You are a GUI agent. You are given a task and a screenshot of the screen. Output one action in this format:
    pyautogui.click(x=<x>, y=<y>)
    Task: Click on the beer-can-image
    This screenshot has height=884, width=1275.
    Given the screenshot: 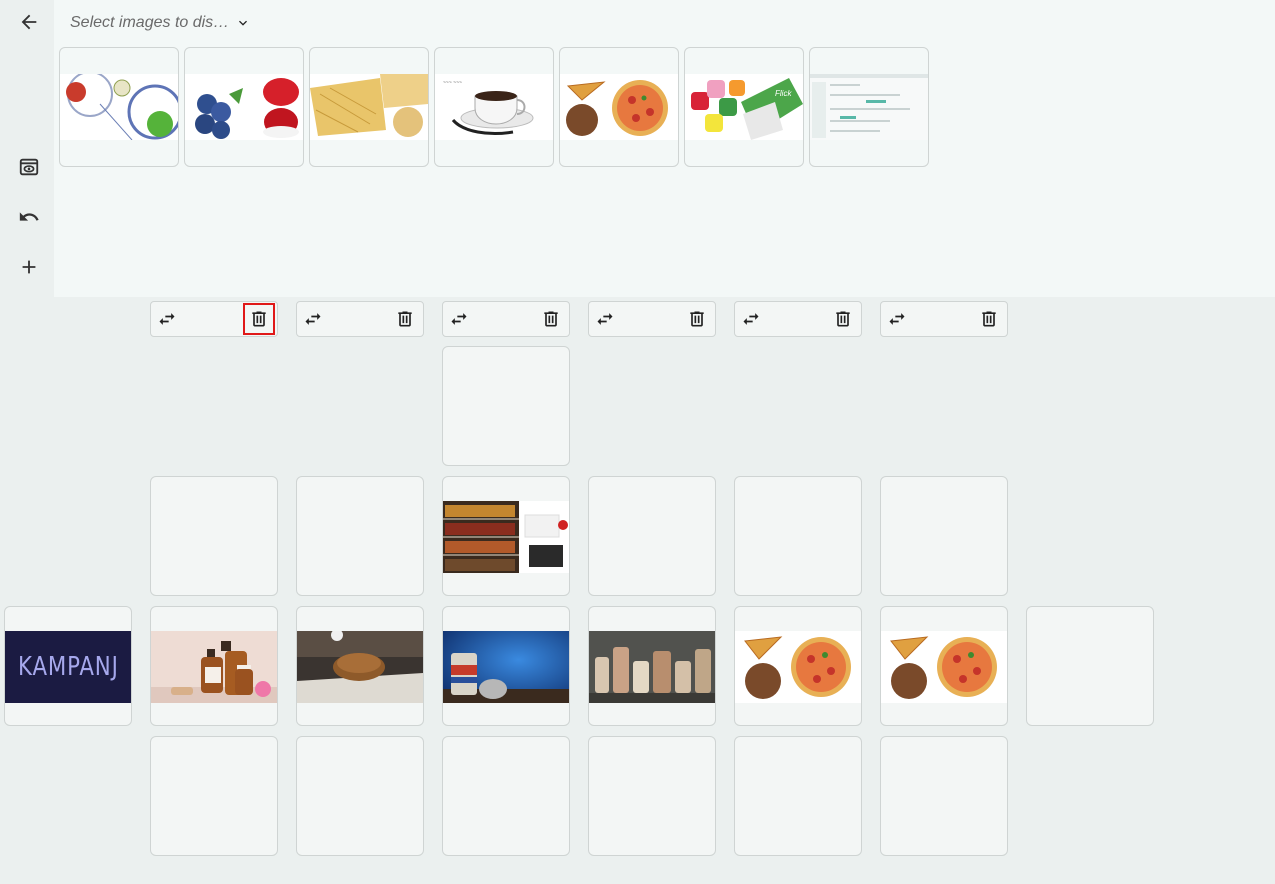 What is the action you would take?
    pyautogui.click(x=506, y=667)
    